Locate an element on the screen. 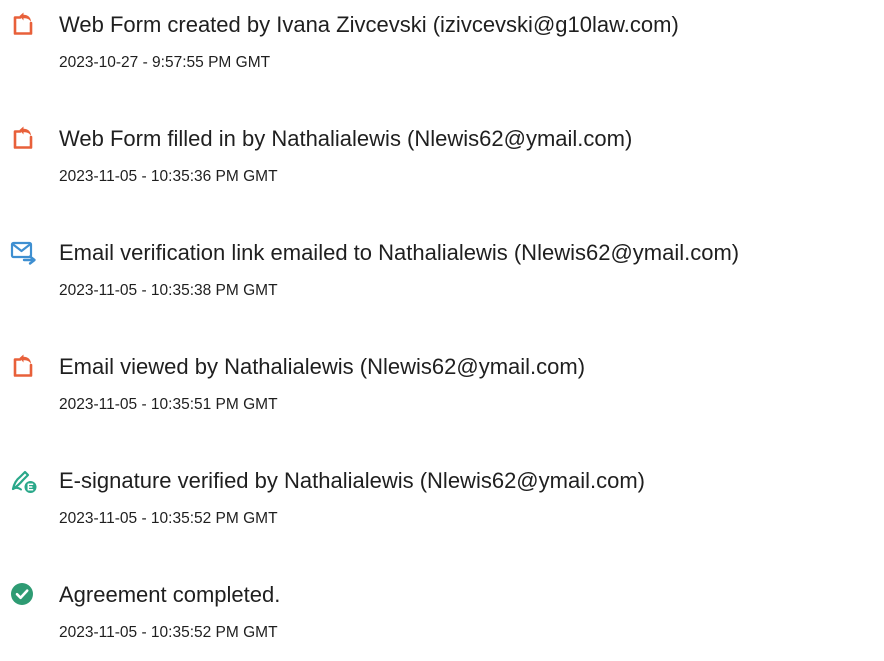 This screenshot has width=884, height=661. event-title: Agreement completed. is located at coordinates (170, 594).